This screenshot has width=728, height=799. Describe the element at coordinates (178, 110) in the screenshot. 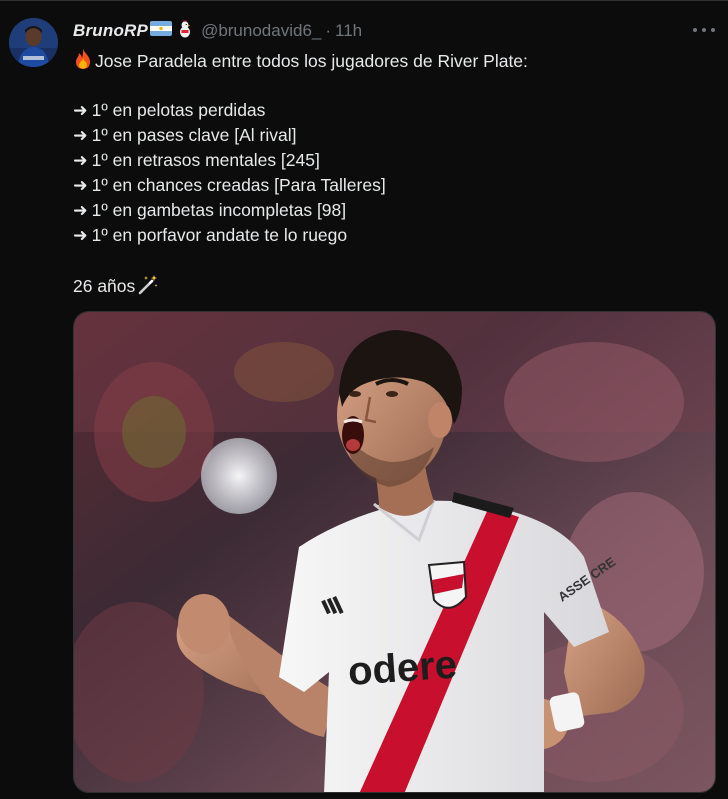

I see `list-item-text: 1º en pelotas perdidas` at that location.